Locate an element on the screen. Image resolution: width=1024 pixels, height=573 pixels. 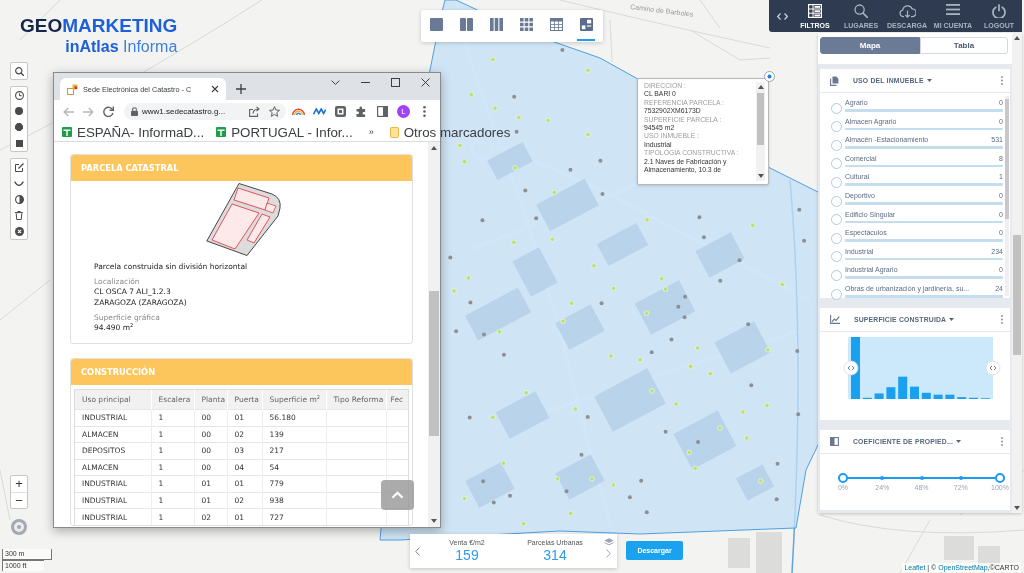
power-icon is located at coordinates (999, 11).